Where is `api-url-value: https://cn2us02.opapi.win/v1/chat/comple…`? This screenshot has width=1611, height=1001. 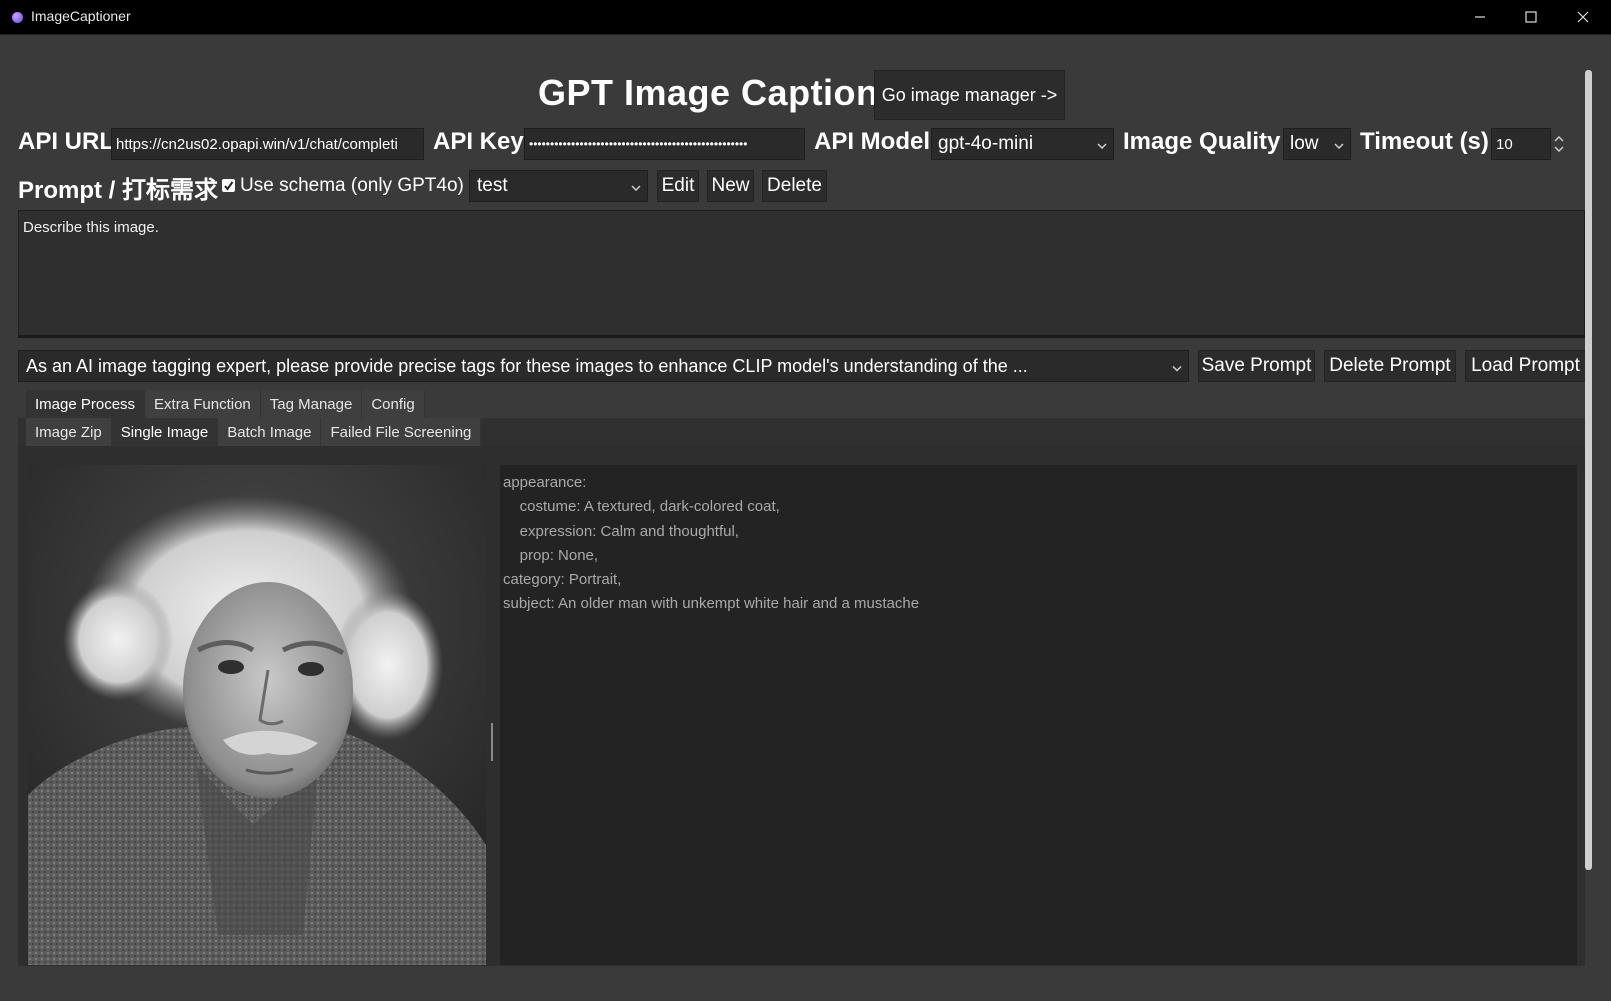
api-url-value: https://cn2us02.opapi.win/v1/chat/comple… is located at coordinates (257, 144).